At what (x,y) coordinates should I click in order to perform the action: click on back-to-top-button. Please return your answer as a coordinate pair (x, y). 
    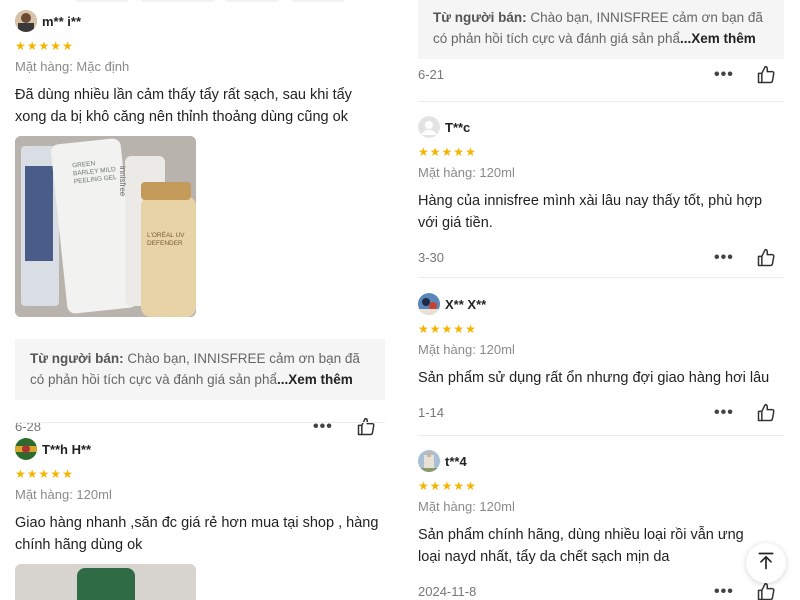
    Looking at the image, I should click on (766, 563).